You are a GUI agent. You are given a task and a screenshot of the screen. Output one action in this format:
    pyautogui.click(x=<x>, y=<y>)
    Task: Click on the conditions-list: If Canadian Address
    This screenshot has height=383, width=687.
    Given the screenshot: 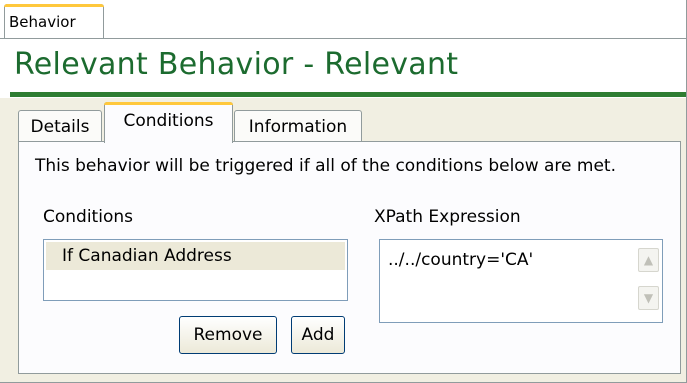 What is the action you would take?
    pyautogui.click(x=195, y=270)
    